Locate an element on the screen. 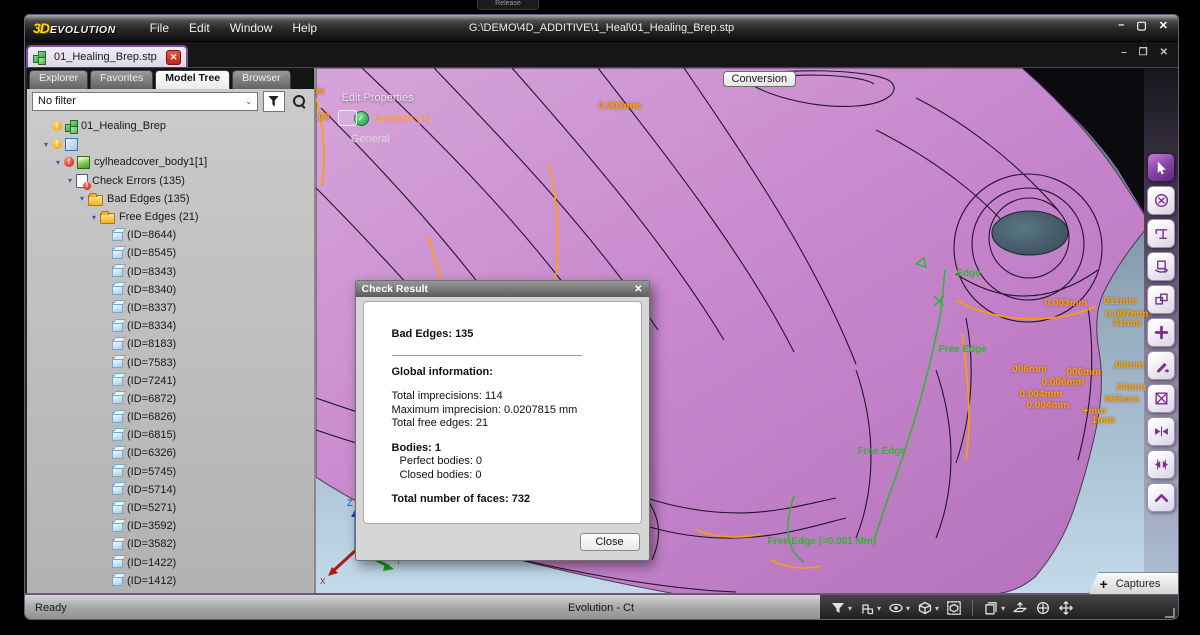 This screenshot has height=635, width=1200. body-icon is located at coordinates (83, 162).